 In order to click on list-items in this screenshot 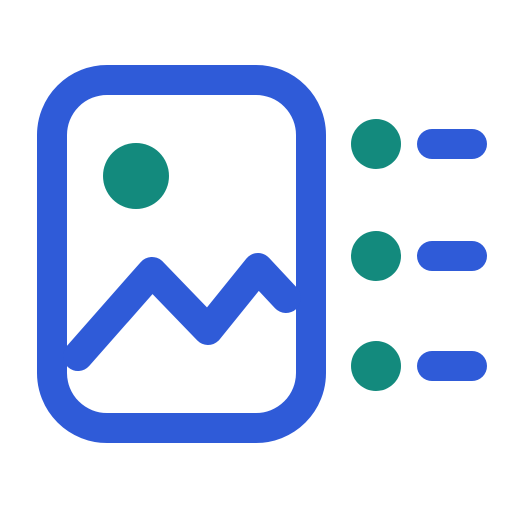, I will do `click(419, 255)`.